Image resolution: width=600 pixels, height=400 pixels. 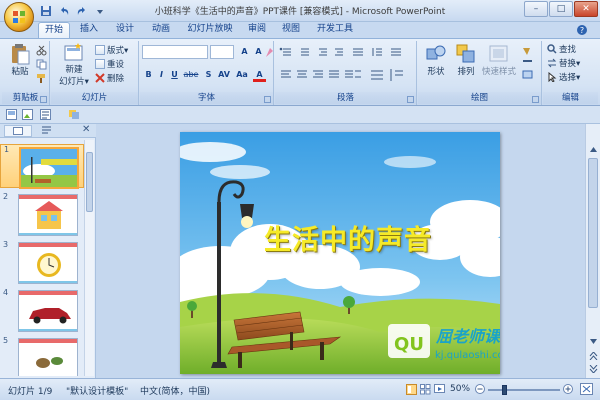 I want to click on panel-close-button: ✕, so click(x=86, y=129).